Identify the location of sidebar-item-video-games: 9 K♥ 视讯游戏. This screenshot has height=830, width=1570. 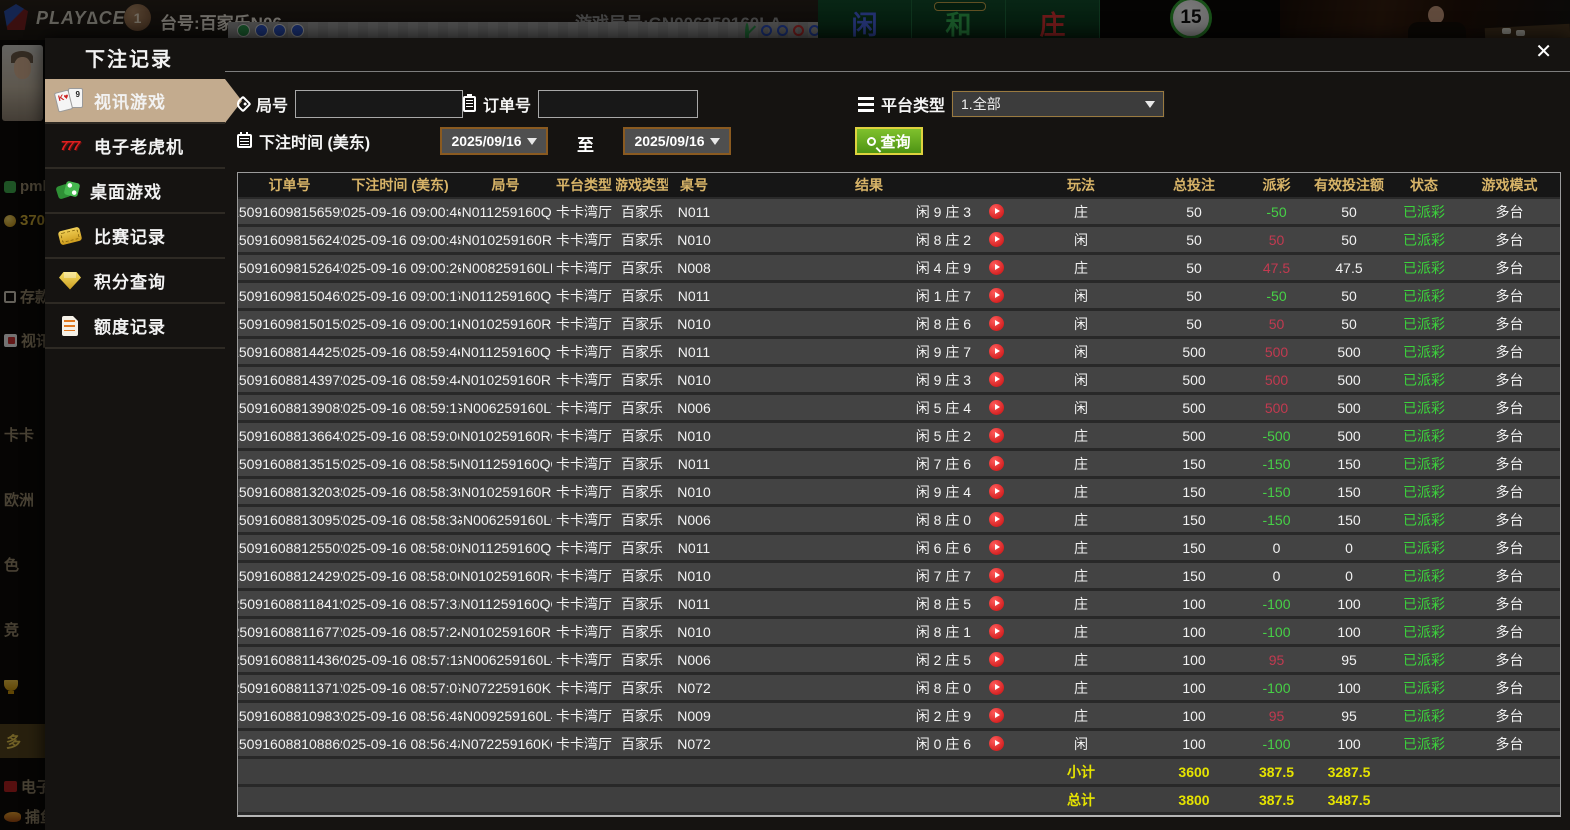
(143, 101).